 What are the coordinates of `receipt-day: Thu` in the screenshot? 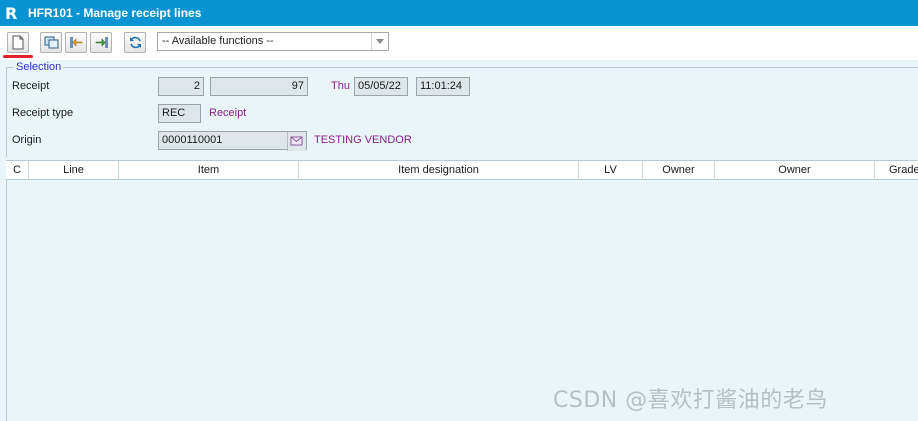 It's located at (340, 86).